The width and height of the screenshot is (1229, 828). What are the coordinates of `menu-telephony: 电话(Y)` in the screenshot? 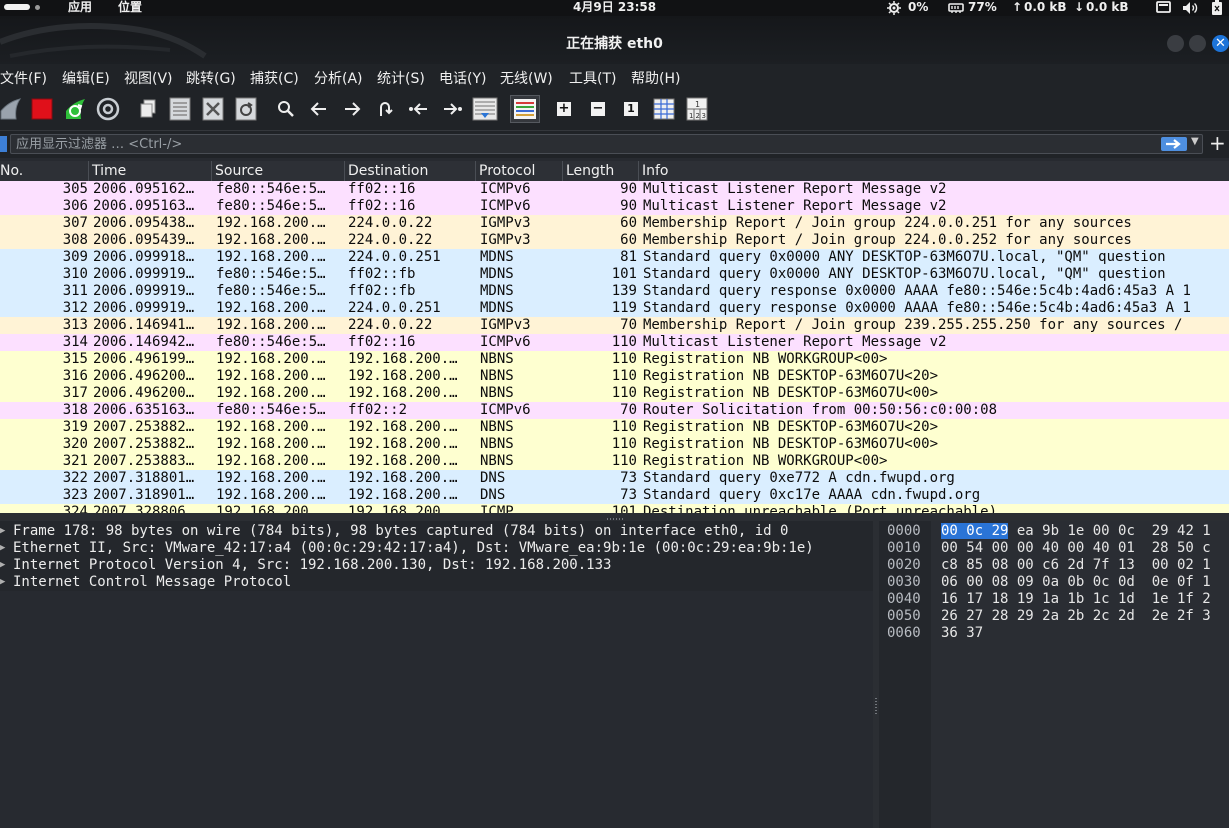 It's located at (462, 78).